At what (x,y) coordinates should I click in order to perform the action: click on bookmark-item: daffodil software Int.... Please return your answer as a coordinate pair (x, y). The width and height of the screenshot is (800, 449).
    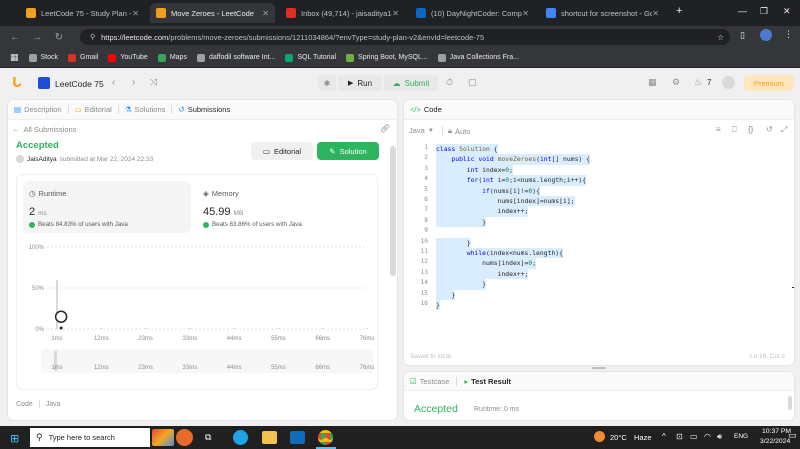
    Looking at the image, I should click on (235, 57).